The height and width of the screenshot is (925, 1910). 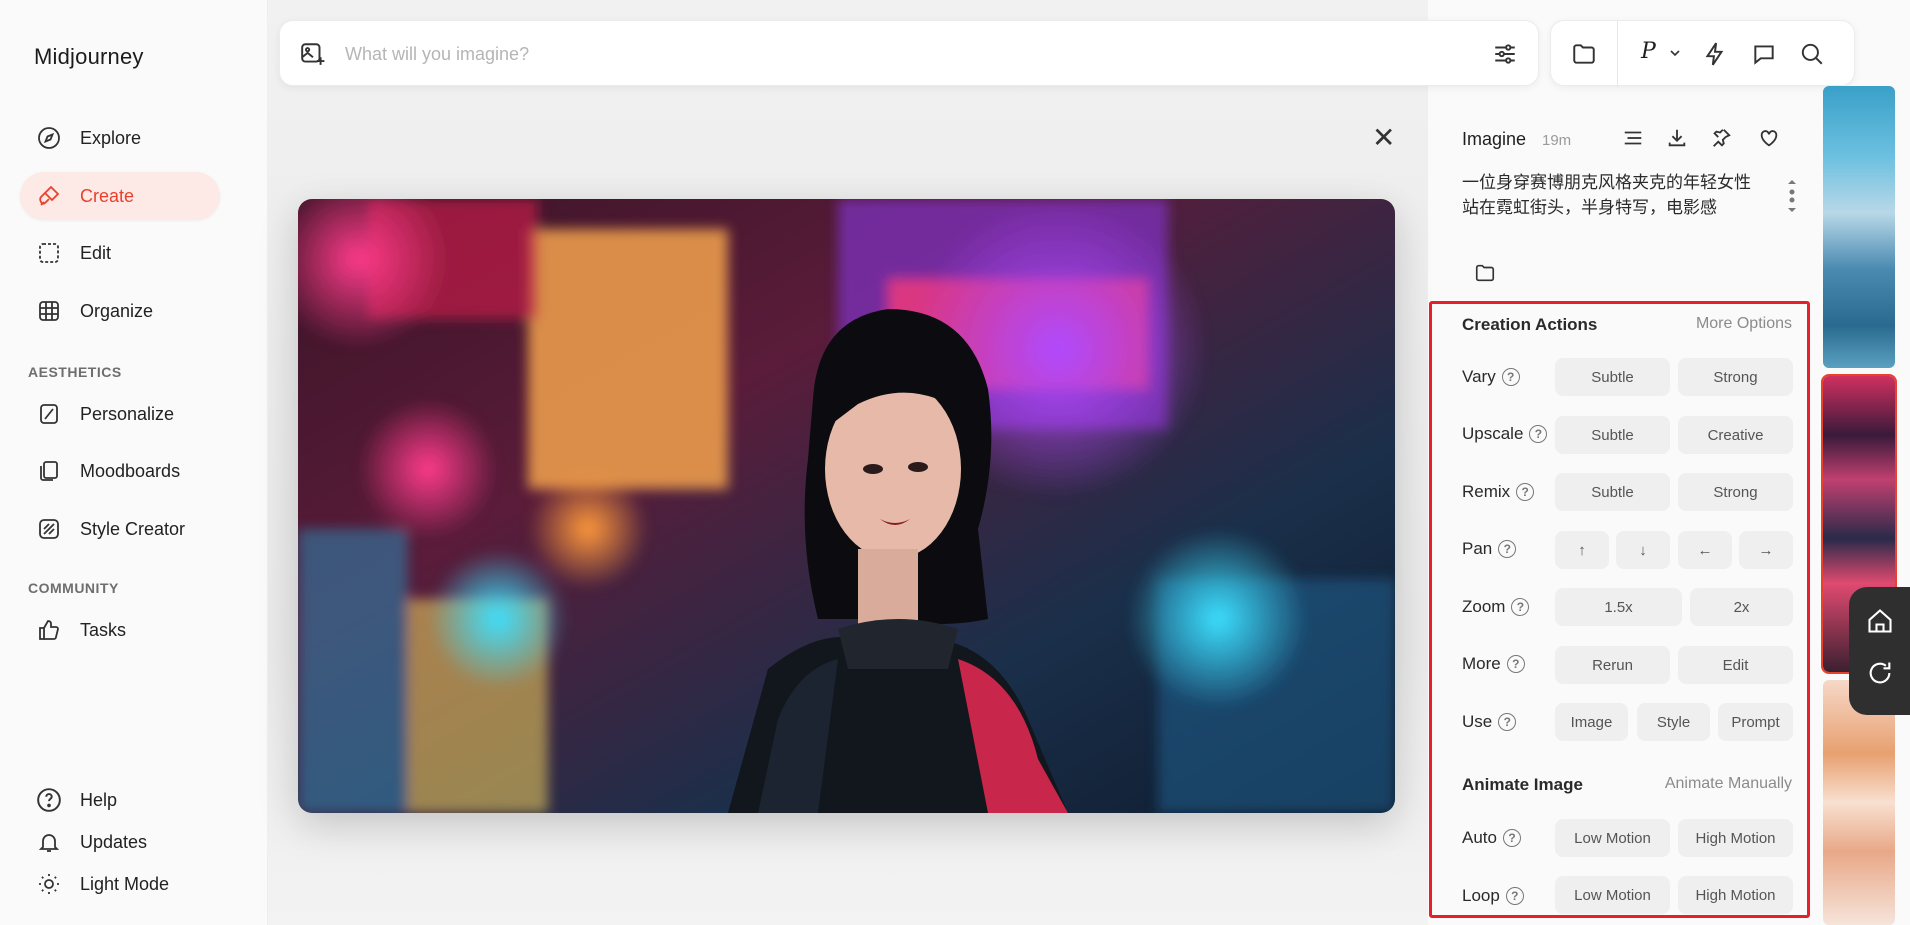 What do you see at coordinates (120, 253) in the screenshot?
I see `sidebar-item-edit: Edit` at bounding box center [120, 253].